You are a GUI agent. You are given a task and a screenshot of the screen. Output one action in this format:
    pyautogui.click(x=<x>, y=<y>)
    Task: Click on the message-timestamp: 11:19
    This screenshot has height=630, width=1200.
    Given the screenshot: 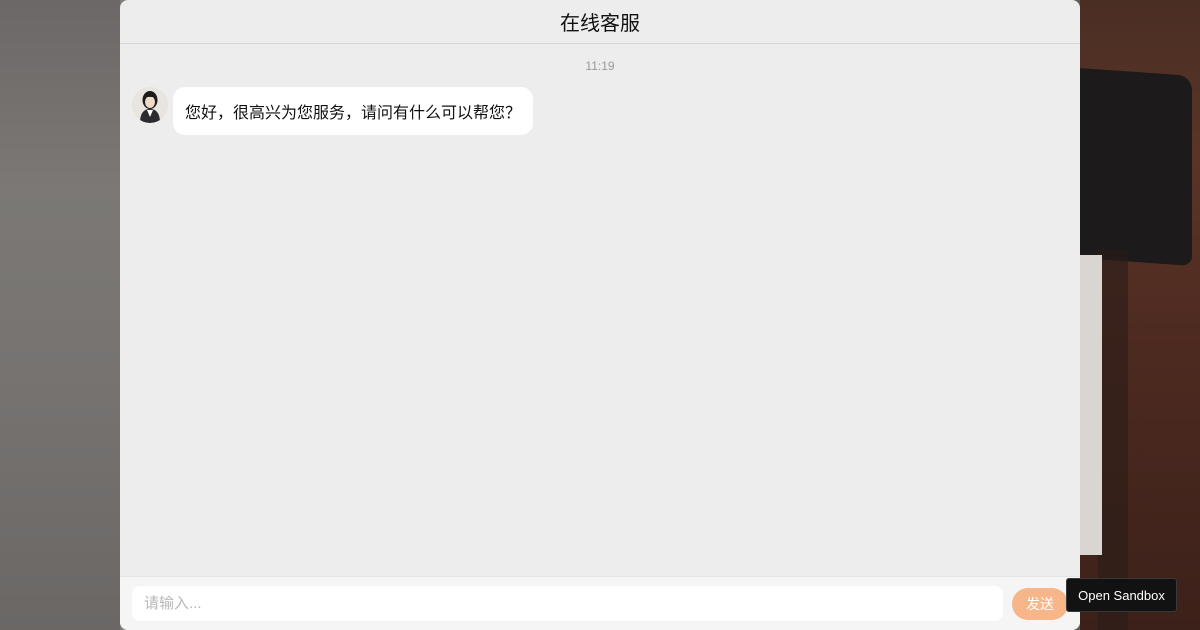 What is the action you would take?
    pyautogui.click(x=600, y=66)
    